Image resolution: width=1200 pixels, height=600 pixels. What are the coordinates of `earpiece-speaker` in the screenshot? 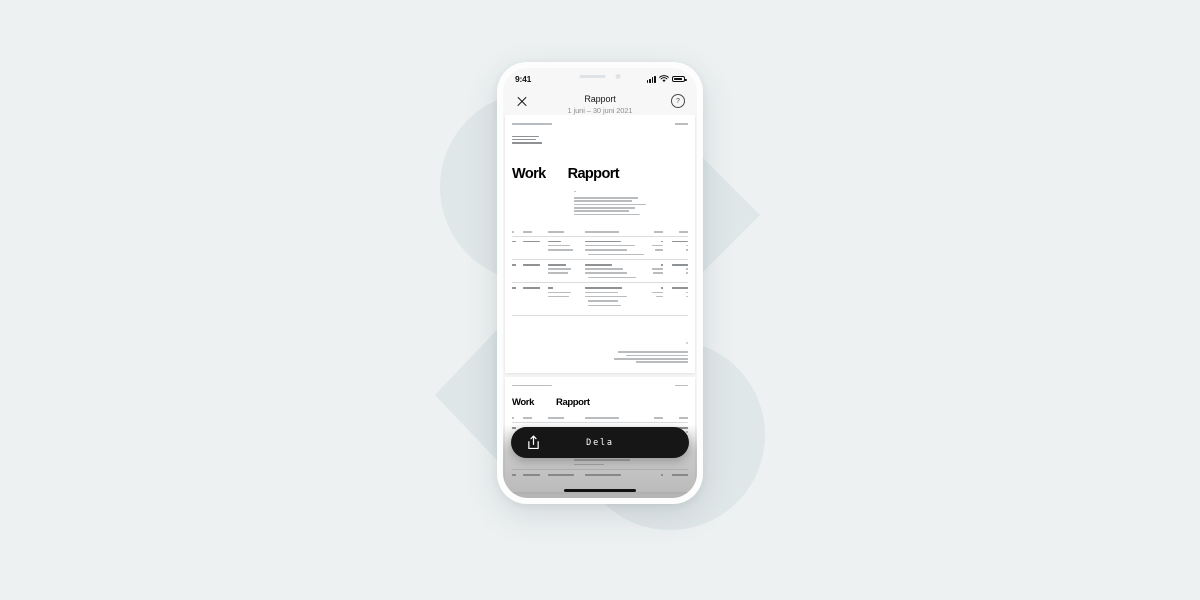 It's located at (592, 76).